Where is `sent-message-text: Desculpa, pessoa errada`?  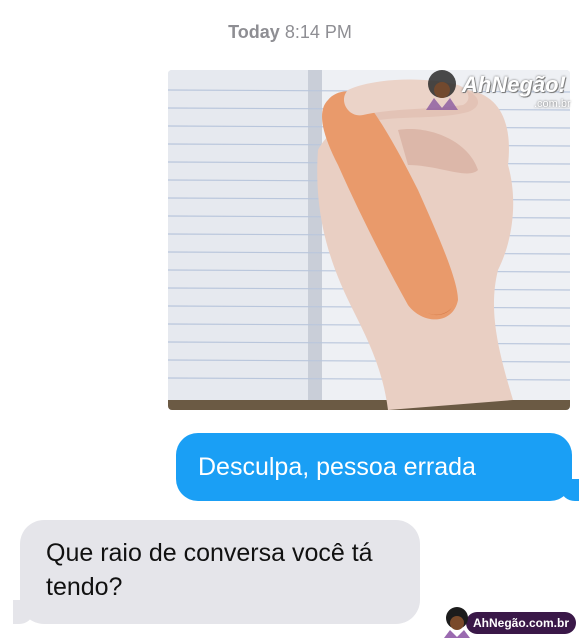
sent-message-text: Desculpa, pessoa errada is located at coordinates (337, 466).